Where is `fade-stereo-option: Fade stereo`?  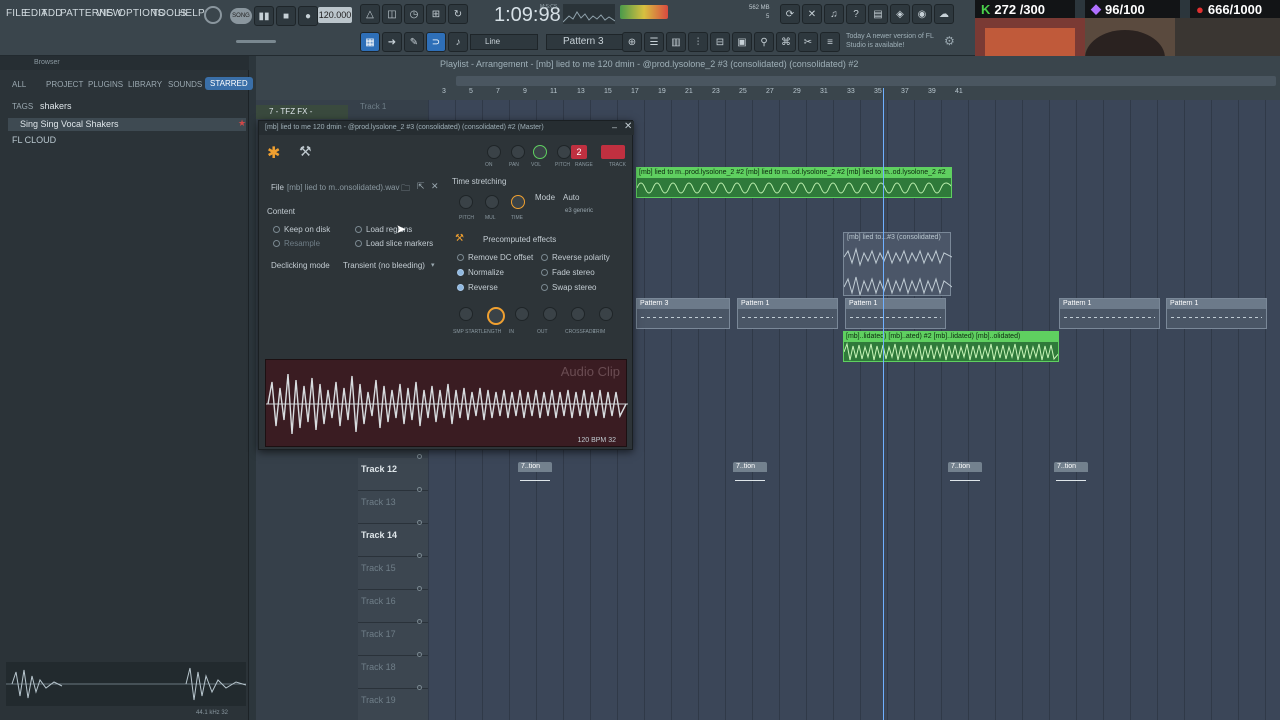
fade-stereo-option: Fade stereo is located at coordinates (568, 272).